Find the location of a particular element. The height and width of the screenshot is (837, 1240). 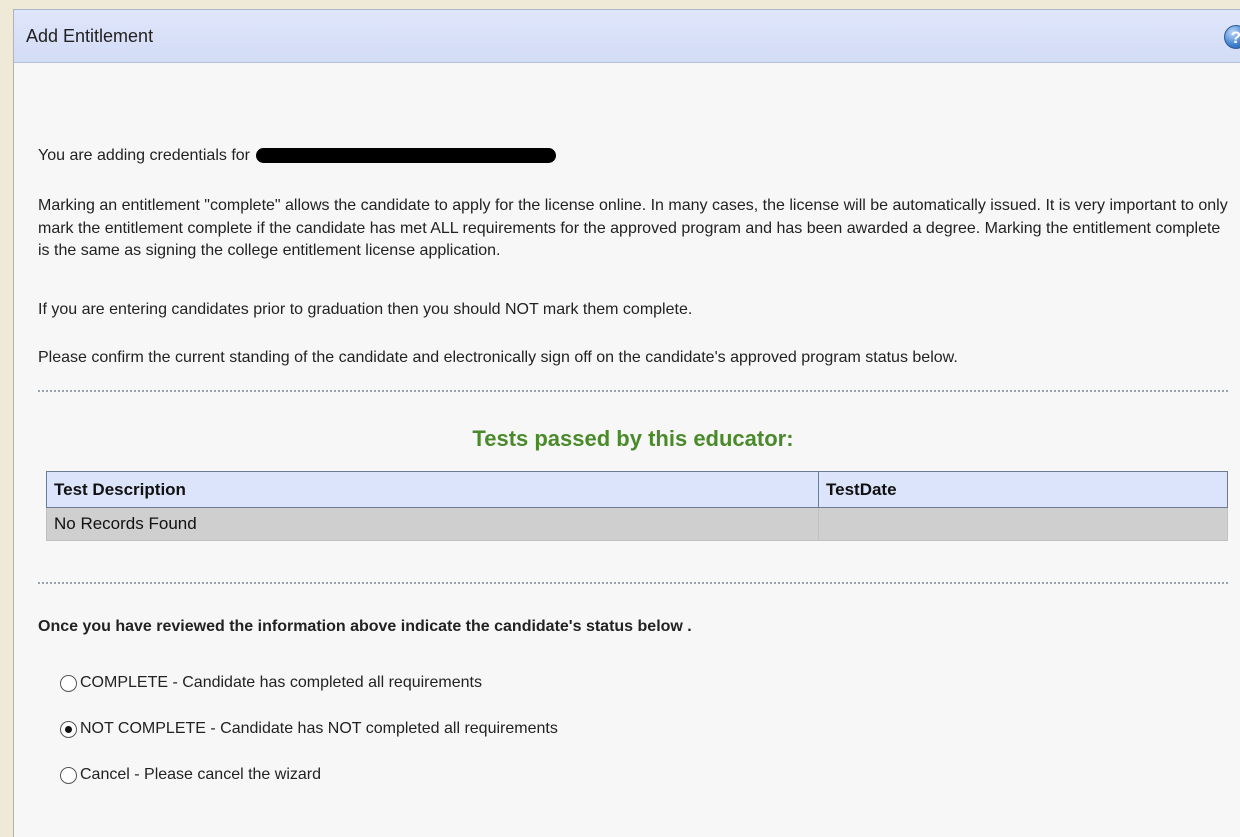

adding-for-line: You are adding credentials for is located at coordinates (297, 156).